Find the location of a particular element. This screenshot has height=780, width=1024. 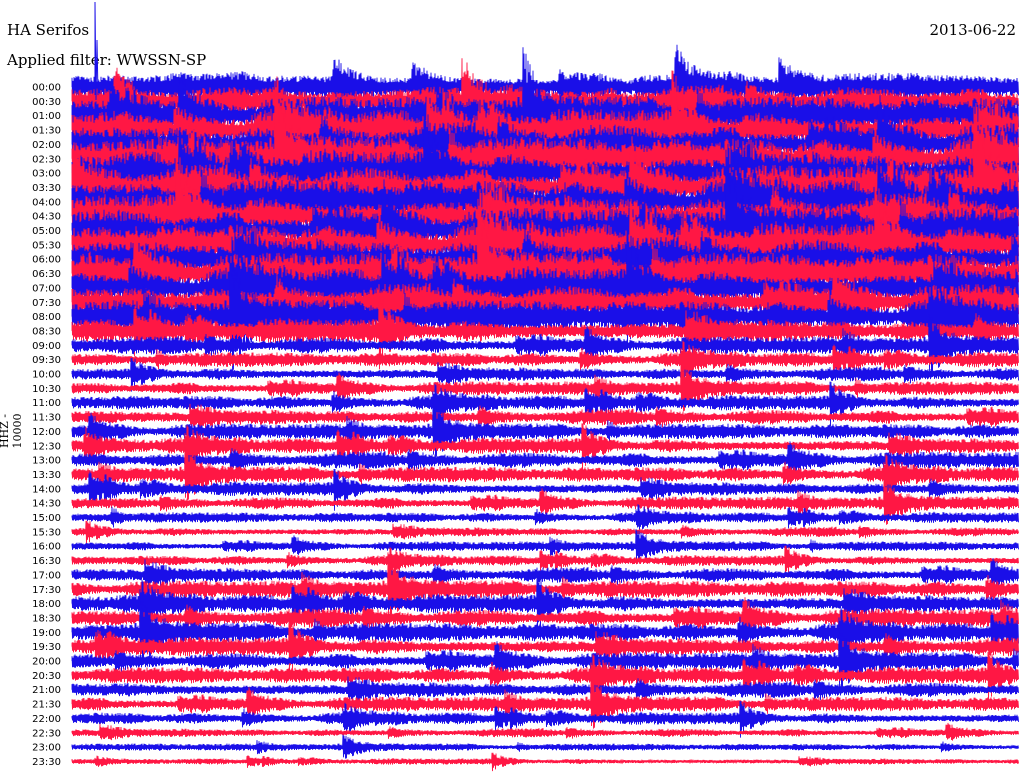

row-label: 11:00 is located at coordinates (46, 403).